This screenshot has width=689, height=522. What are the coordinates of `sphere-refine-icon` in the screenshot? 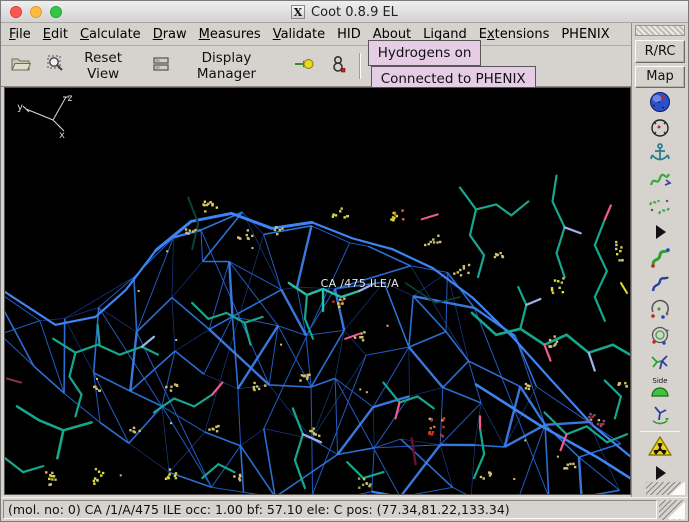 It's located at (660, 104).